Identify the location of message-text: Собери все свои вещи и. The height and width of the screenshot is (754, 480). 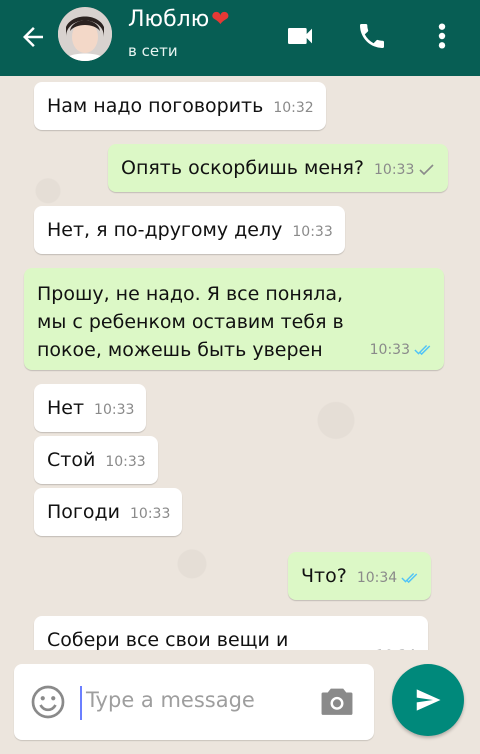
(168, 639).